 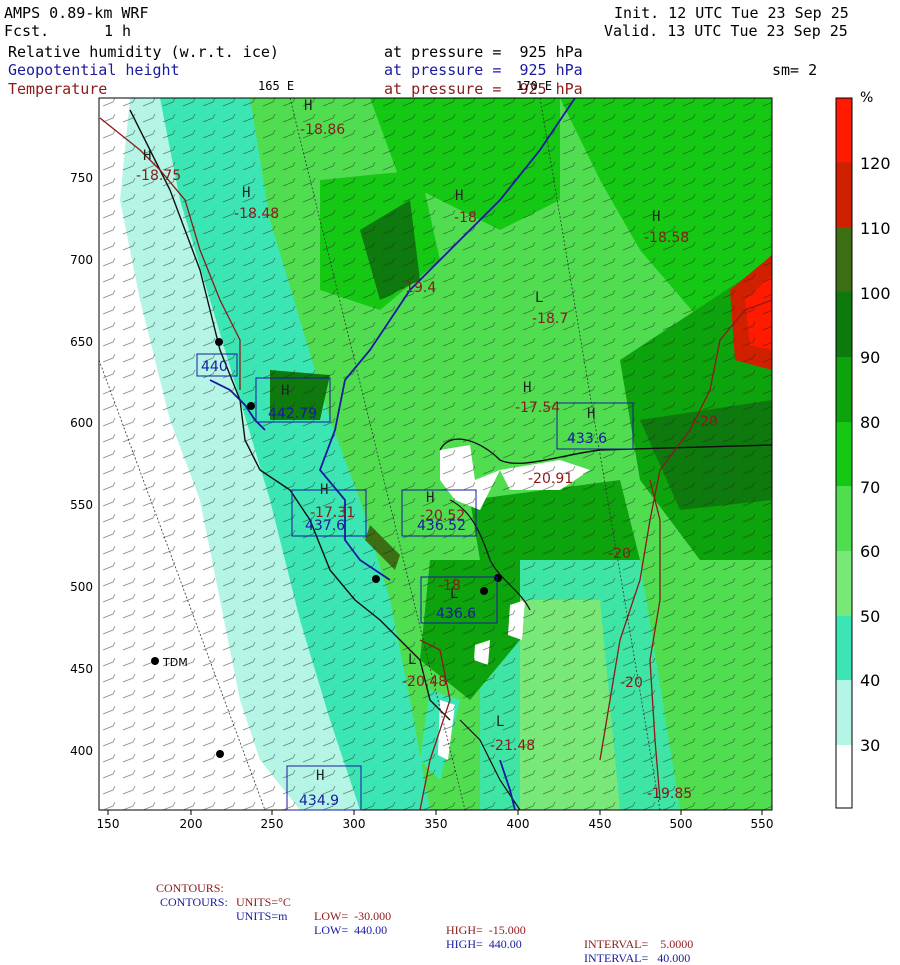 What do you see at coordinates (639, 944) in the screenshot?
I see `footer-temp-interval: INTERVAL= 5.0000` at bounding box center [639, 944].